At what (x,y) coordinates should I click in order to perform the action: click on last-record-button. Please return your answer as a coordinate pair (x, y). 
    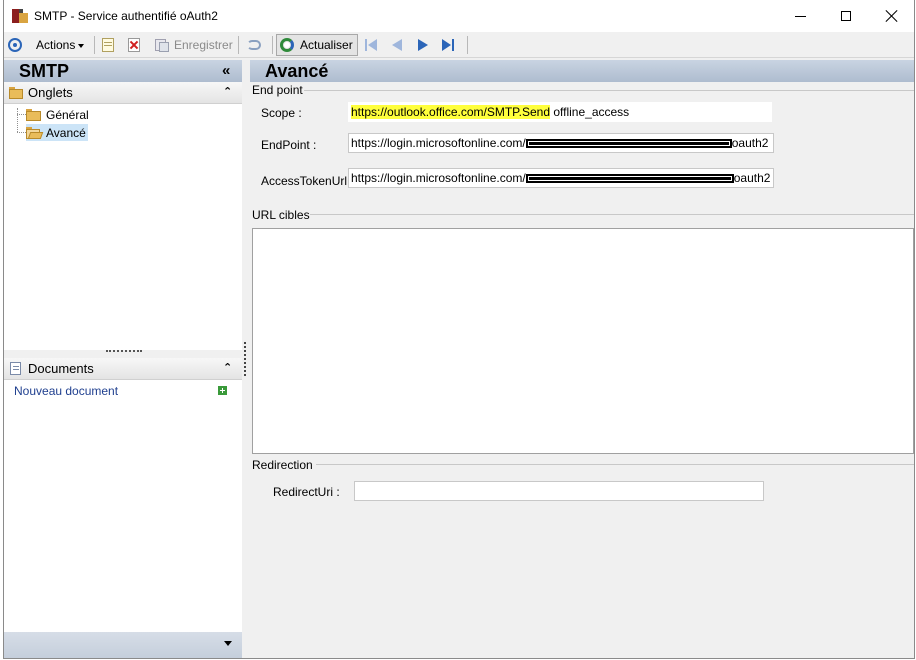
    Looking at the image, I should click on (448, 45).